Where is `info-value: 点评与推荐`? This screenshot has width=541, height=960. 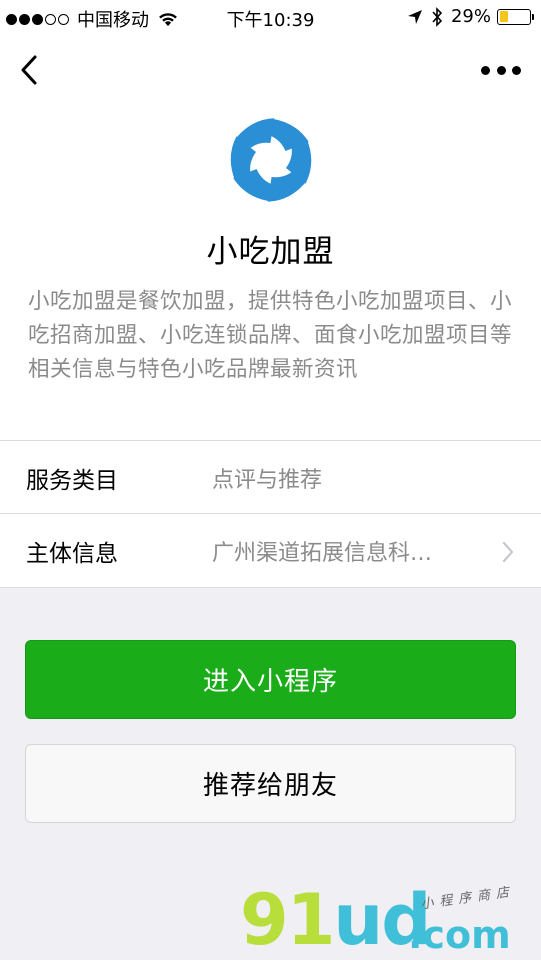
info-value: 点评与推荐 is located at coordinates (267, 480).